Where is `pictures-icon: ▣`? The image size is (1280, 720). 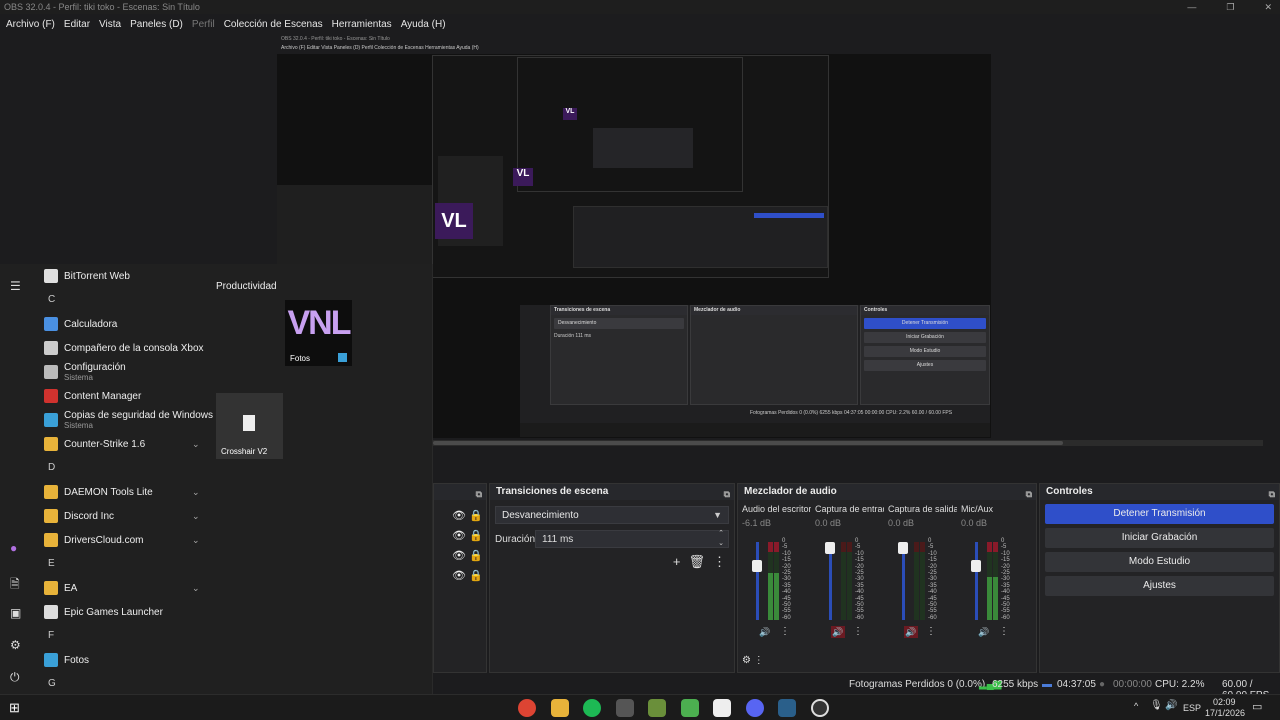 pictures-icon: ▣ is located at coordinates (15, 613).